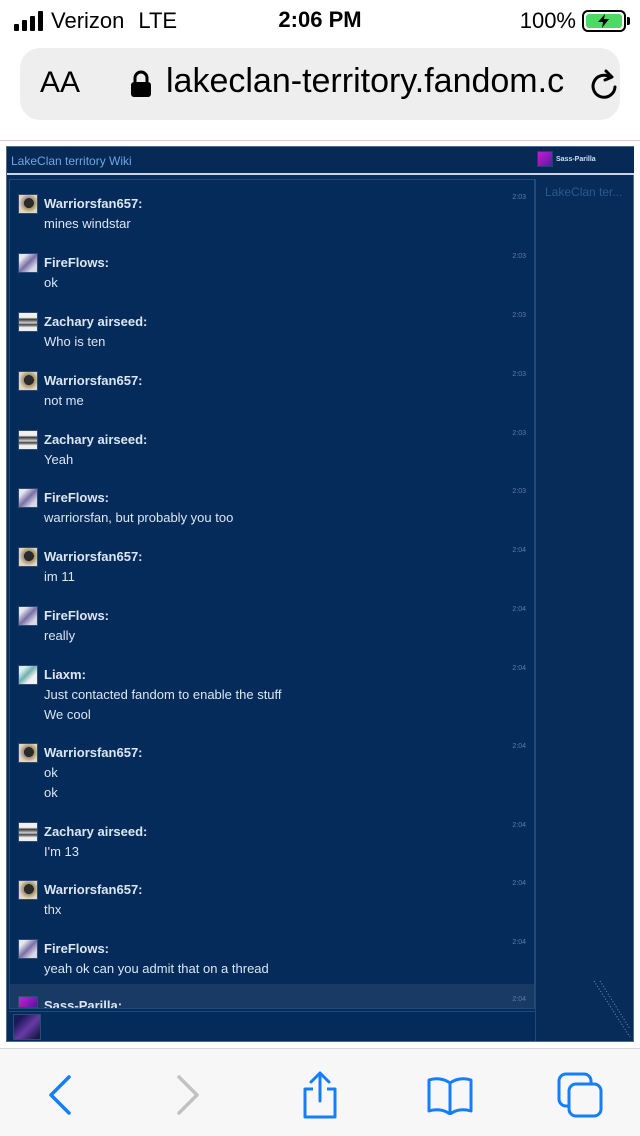 This screenshot has width=640, height=1136. I want to click on chat-message: Zachary airseed: I'm 13 2:04, so click(272, 842).